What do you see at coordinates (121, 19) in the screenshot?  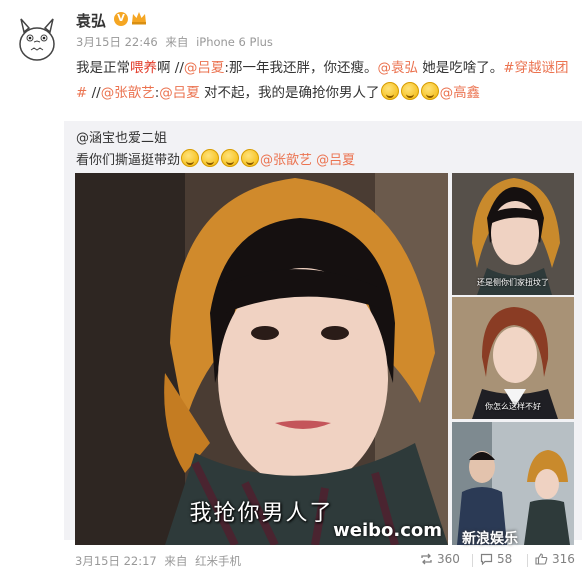 I see `verified-badge-icon: V` at bounding box center [121, 19].